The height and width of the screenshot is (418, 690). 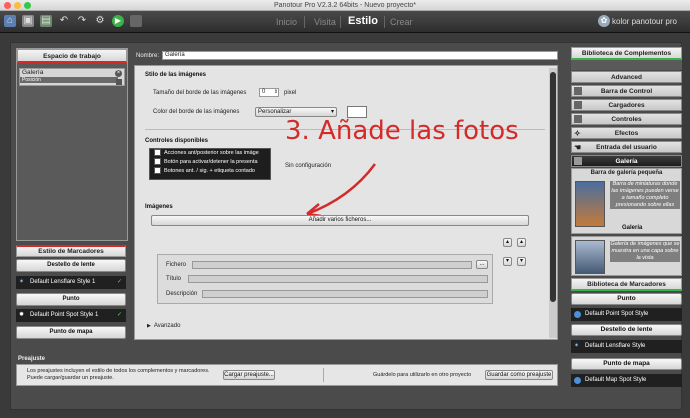 What do you see at coordinates (577, 346) in the screenshot?
I see `lensflare-icon: ✶` at bounding box center [577, 346].